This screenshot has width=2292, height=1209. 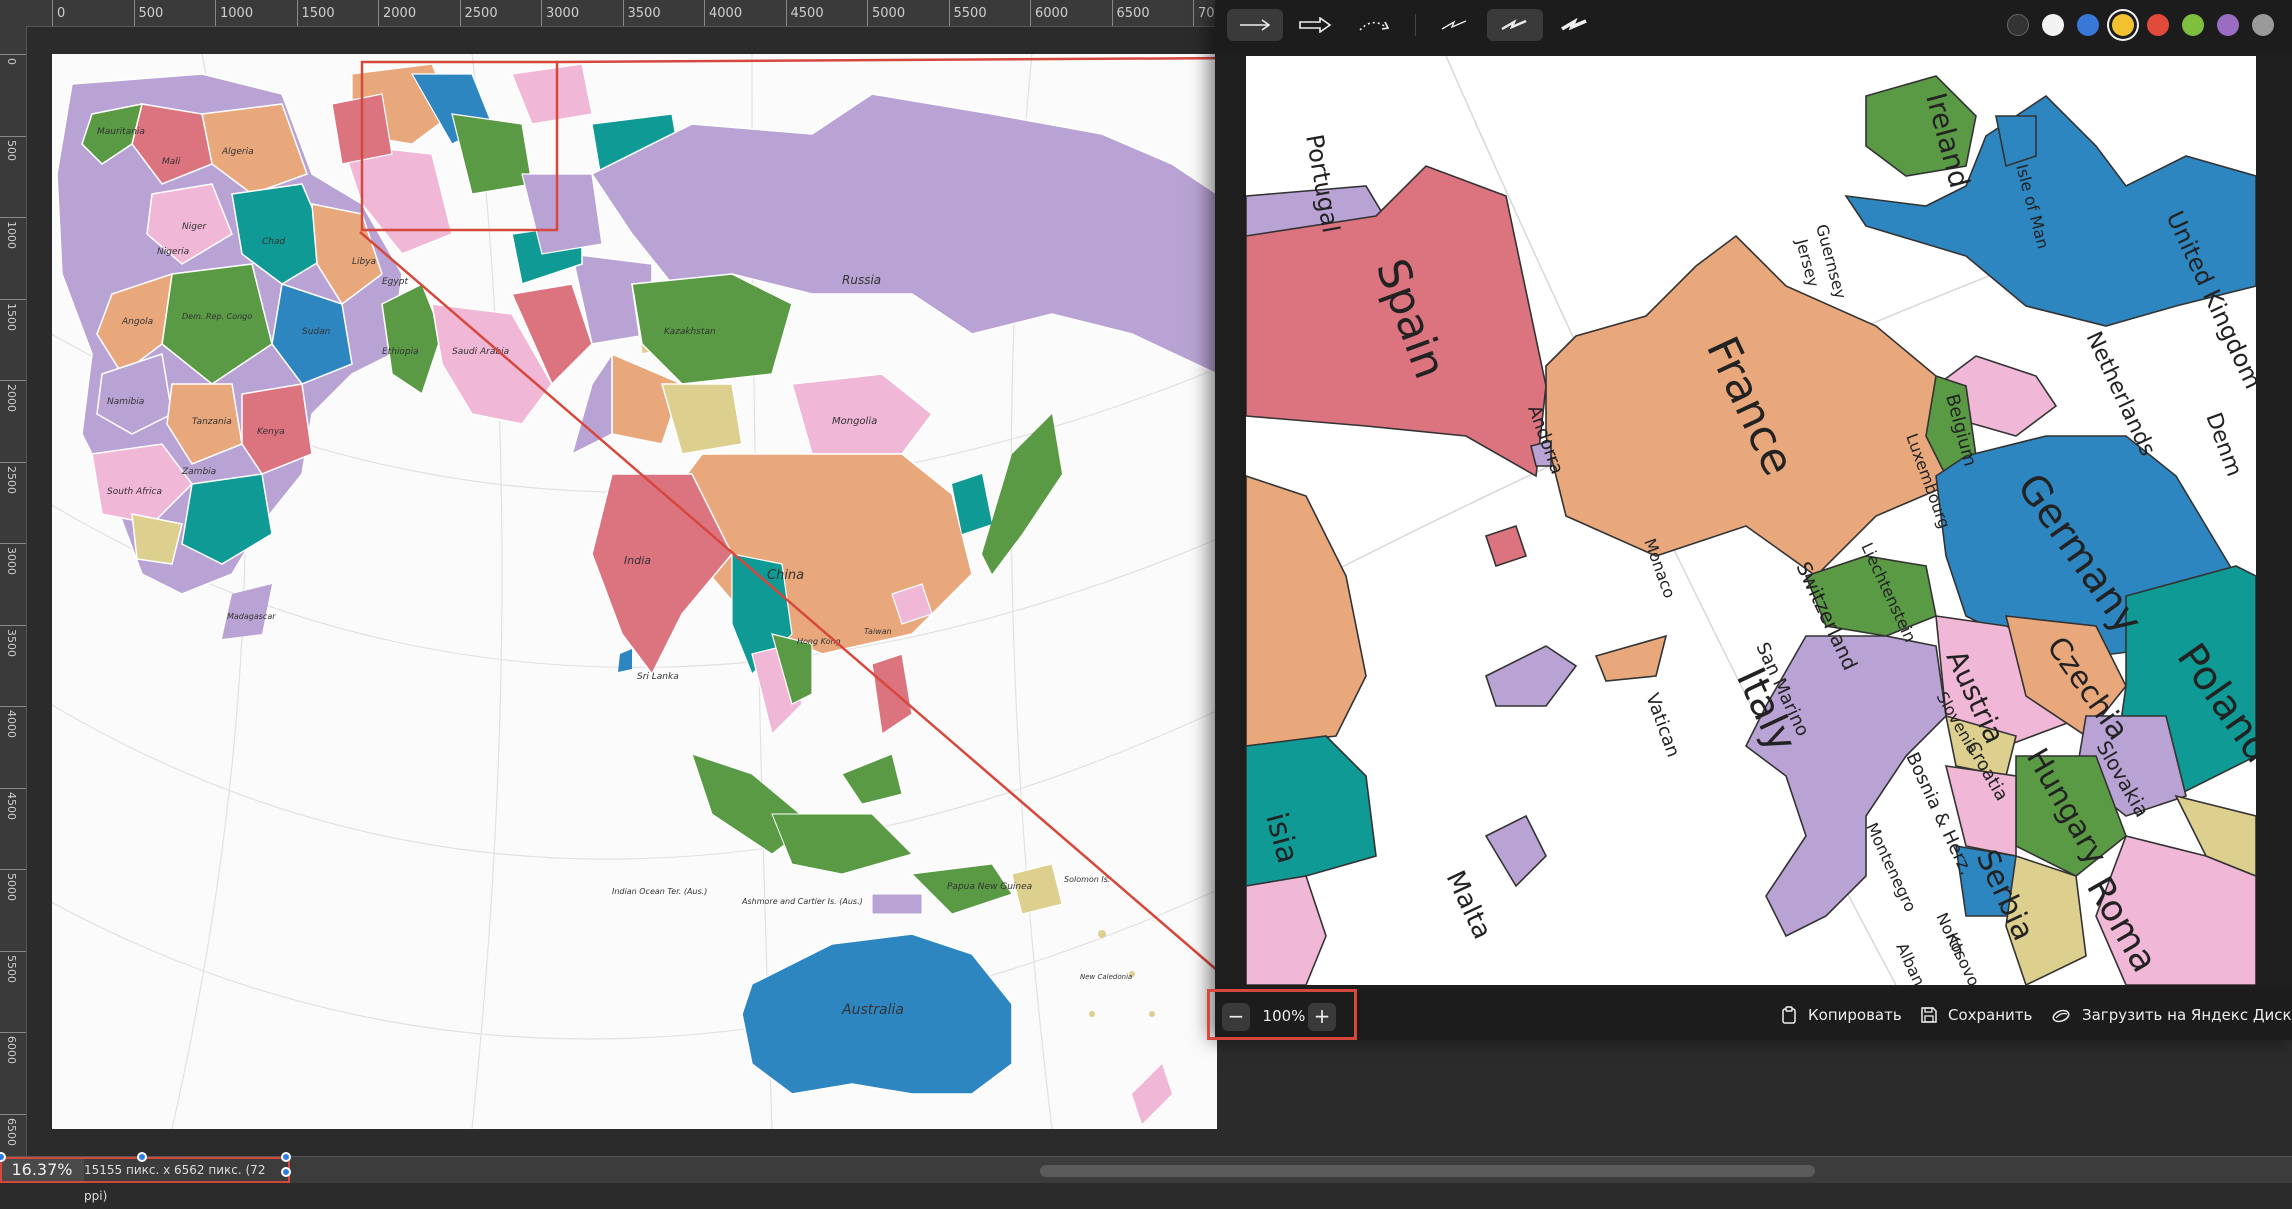 I want to click on label-ethiopia: Ethiopia, so click(x=400, y=352).